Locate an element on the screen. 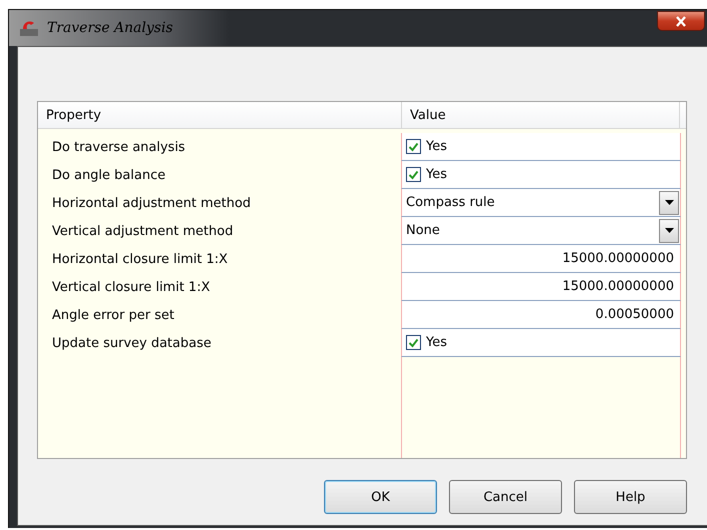  property-label: Horizontal closure limit 1:X is located at coordinates (140, 259).